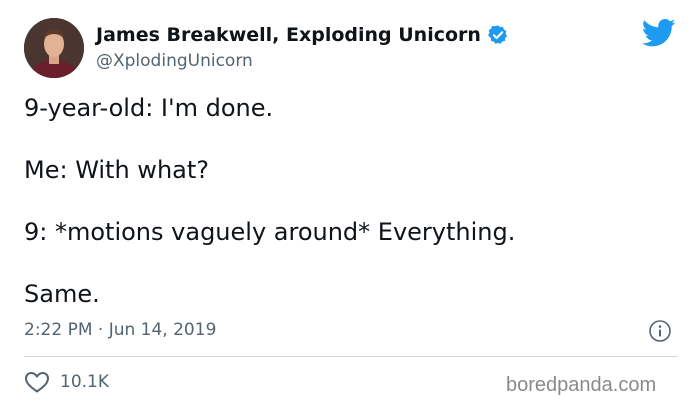 The width and height of the screenshot is (700, 410). I want to click on divider, so click(351, 356).